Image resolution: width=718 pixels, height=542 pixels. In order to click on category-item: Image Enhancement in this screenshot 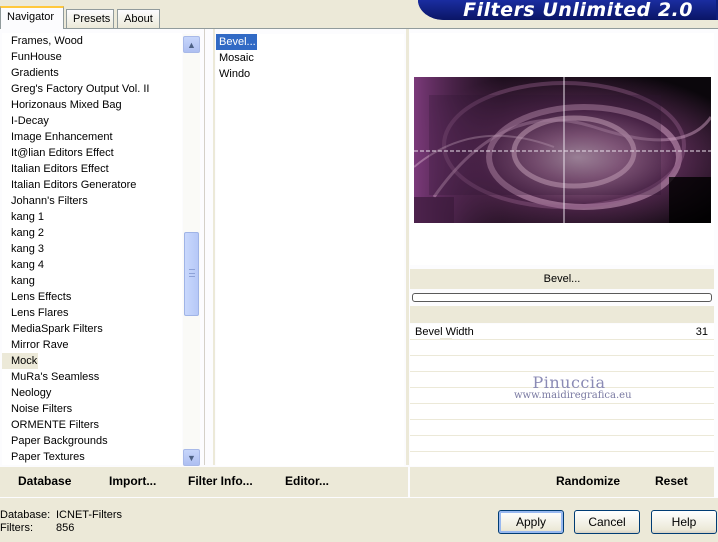, I will do `click(92, 137)`.